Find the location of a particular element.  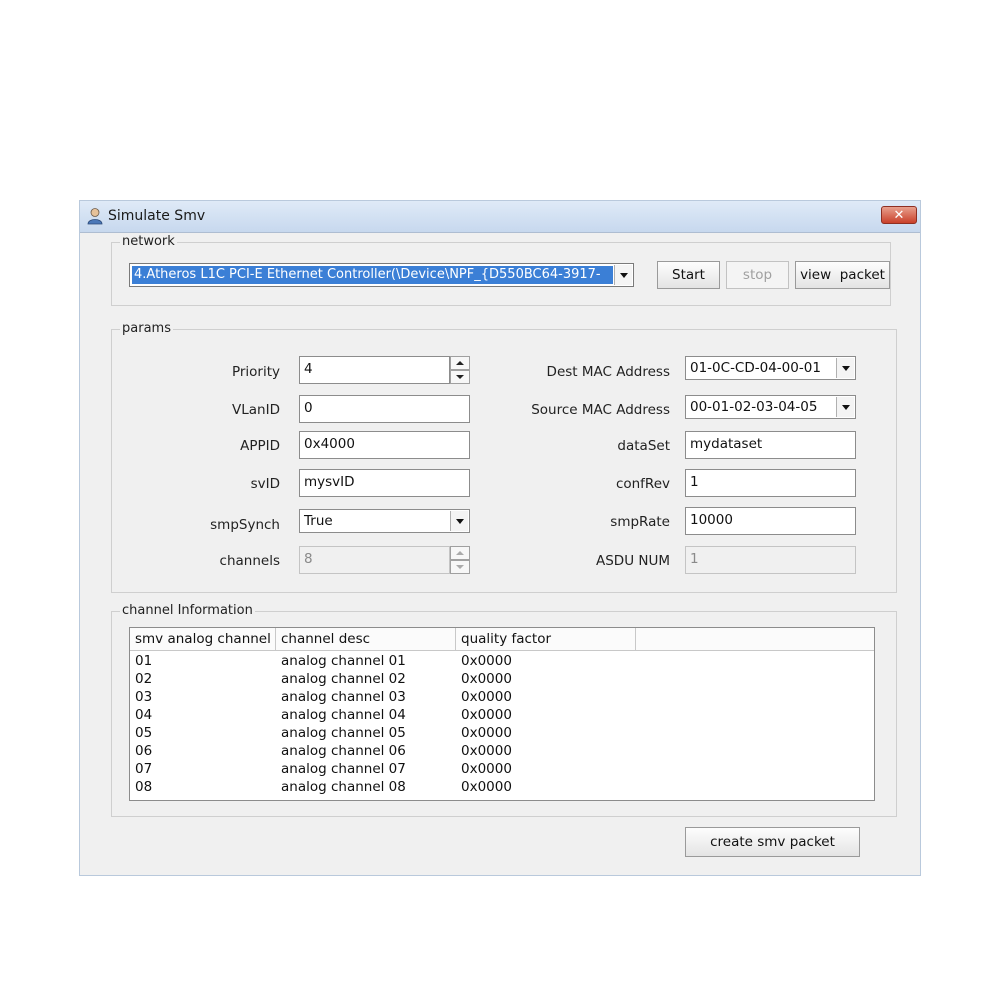

table-cell: 01 is located at coordinates (144, 661).